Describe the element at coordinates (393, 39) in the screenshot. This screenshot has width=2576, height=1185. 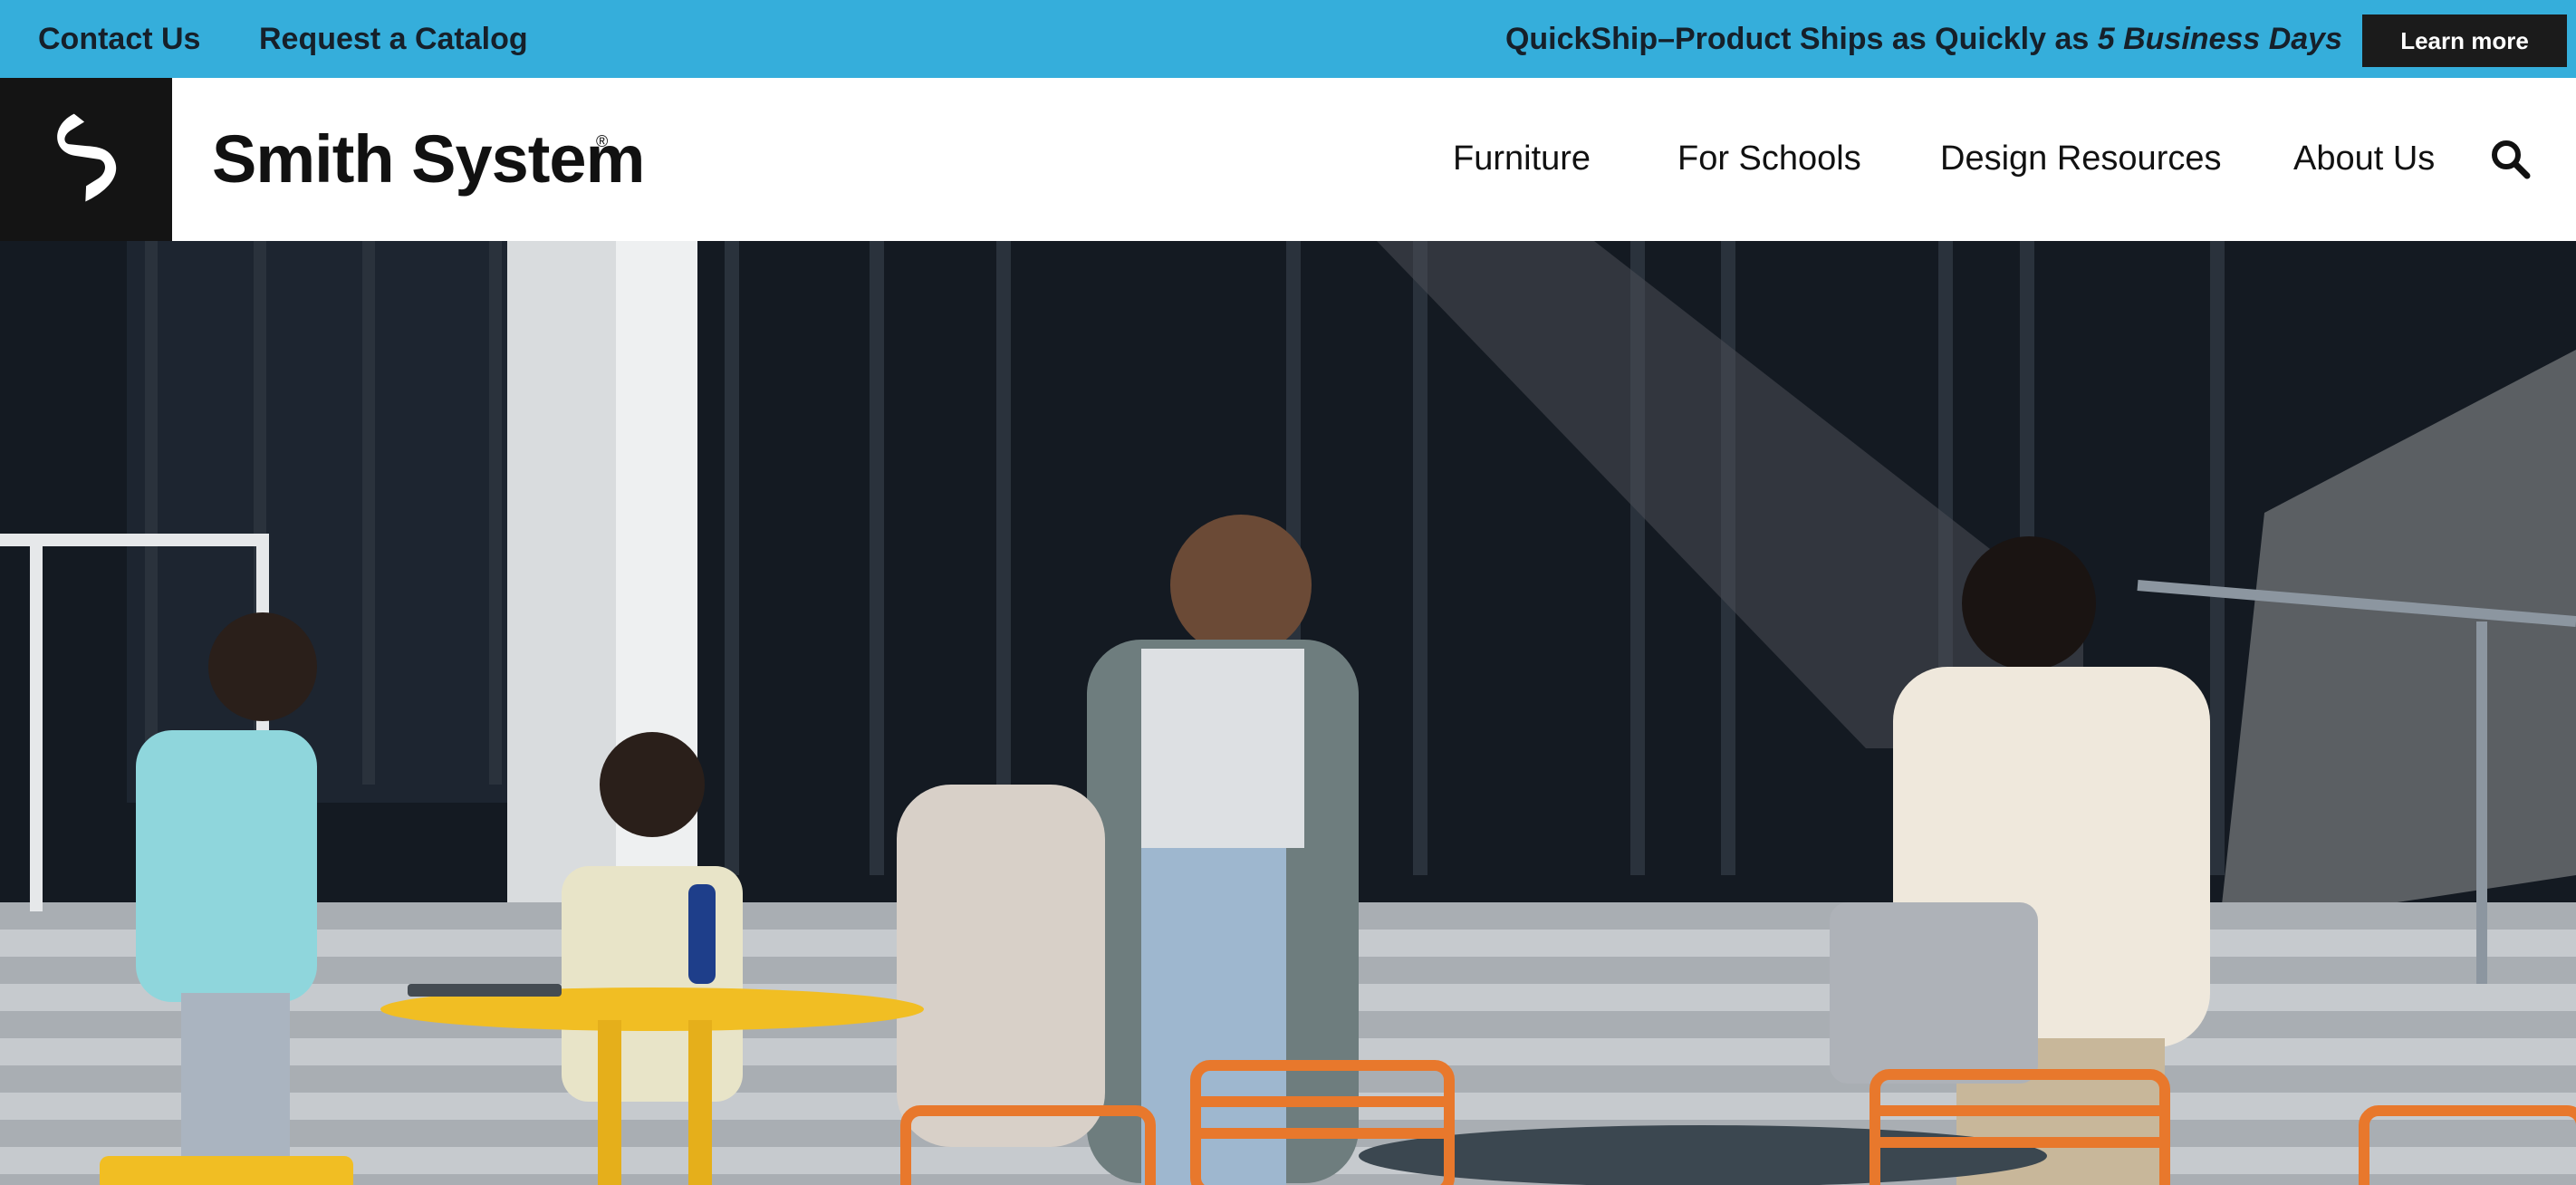
I see `request-catalog-link: Request a Catalog` at that location.